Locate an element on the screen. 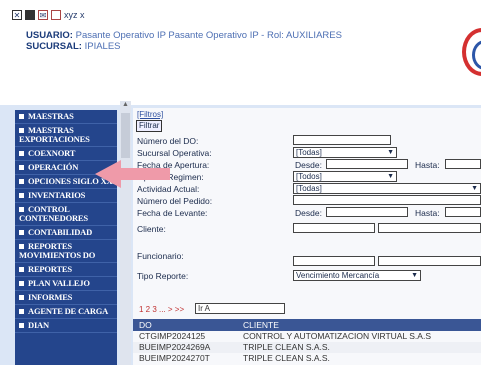  sidebar-item-control-contenedores: CONTROL CONTENEDORES is located at coordinates (66, 214).